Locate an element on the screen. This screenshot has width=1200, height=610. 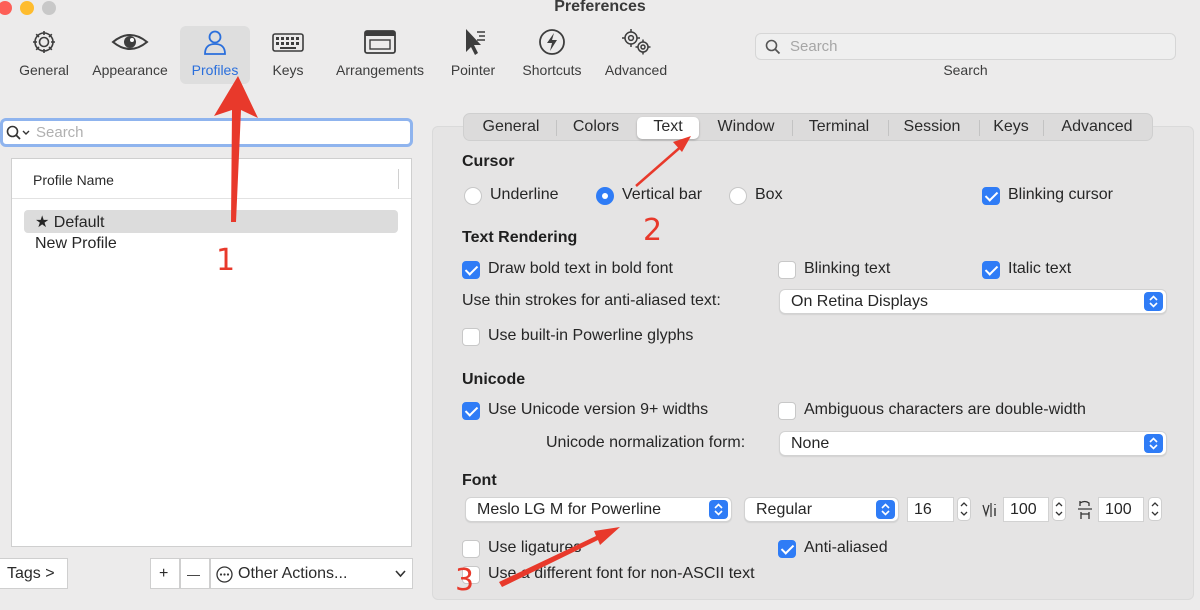
pointer-icon is located at coordinates (475, 42).